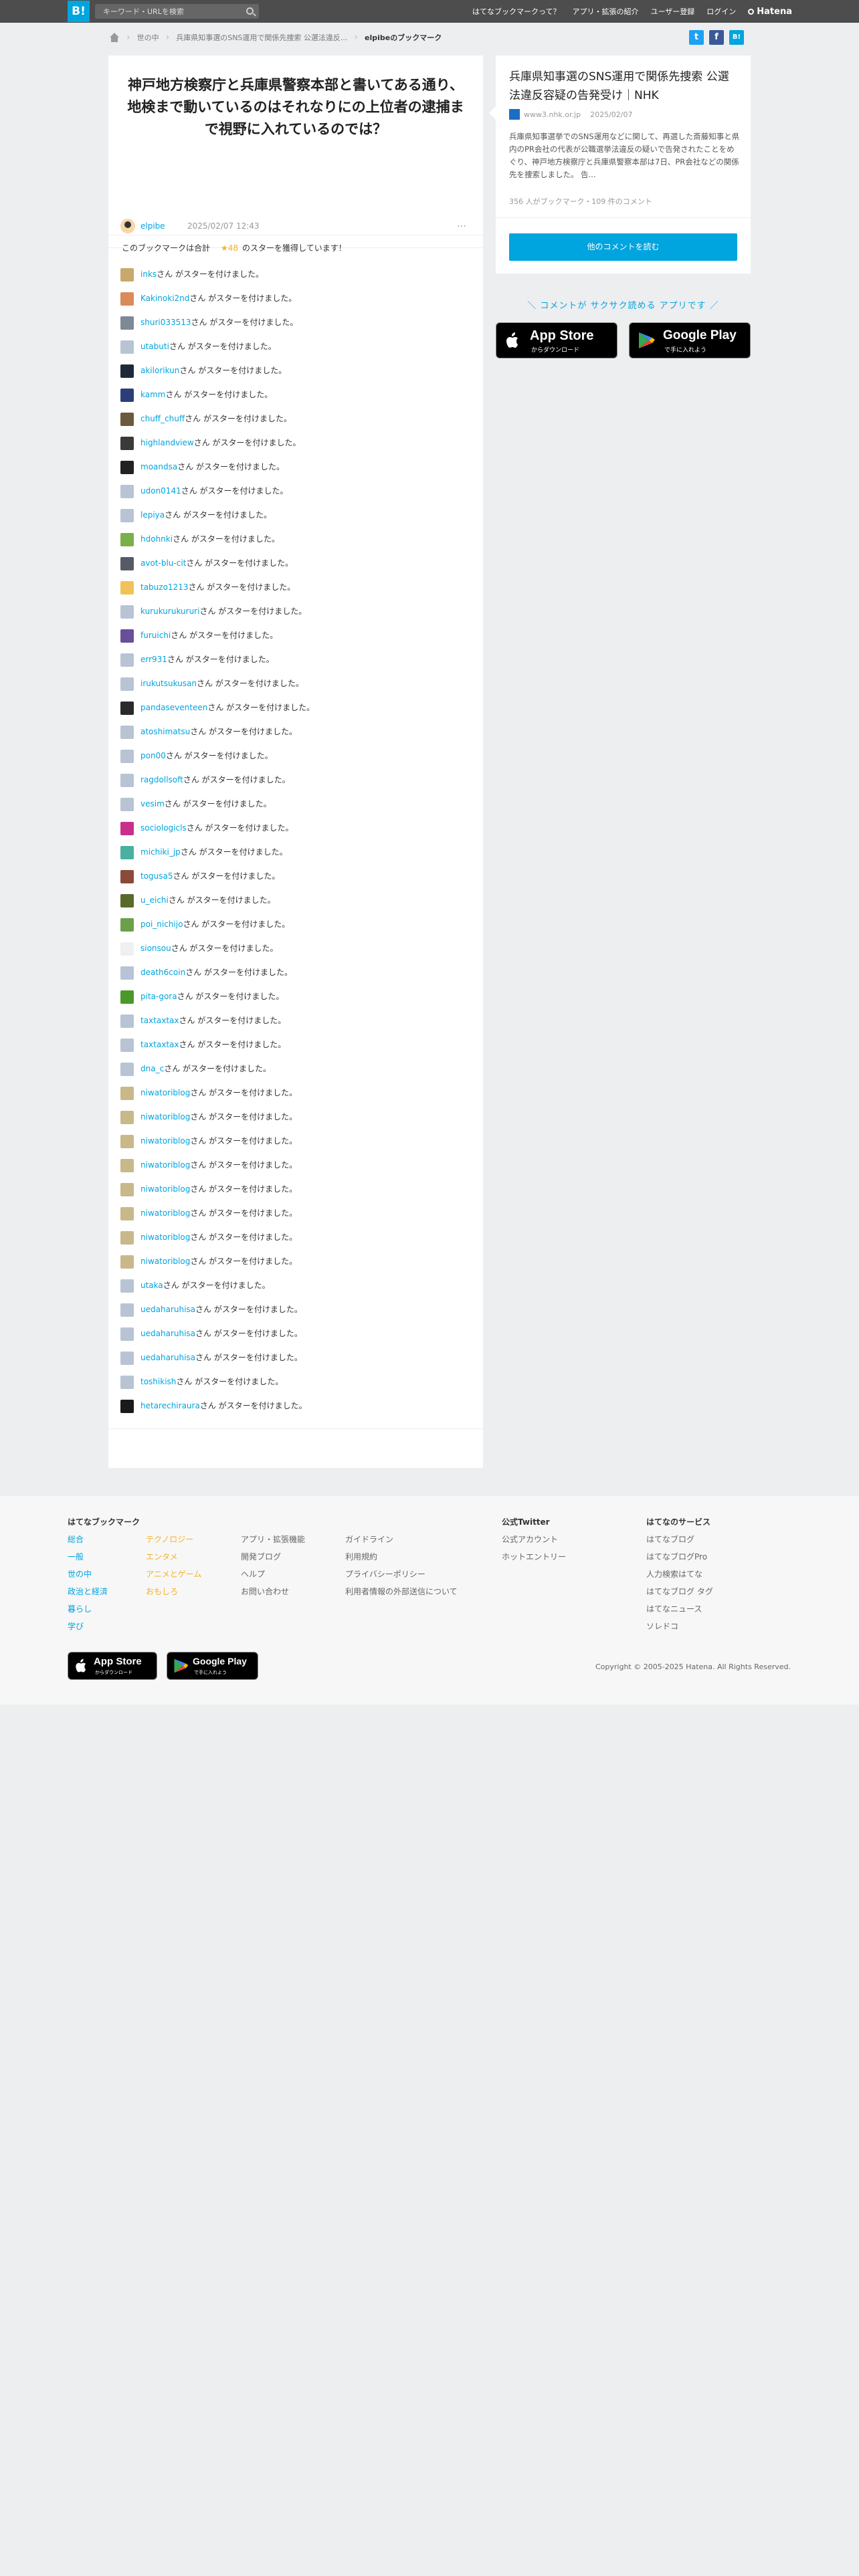 This screenshot has height=2576, width=859. What do you see at coordinates (401, 1557) in the screenshot?
I see `footer-link: 利用規約` at bounding box center [401, 1557].